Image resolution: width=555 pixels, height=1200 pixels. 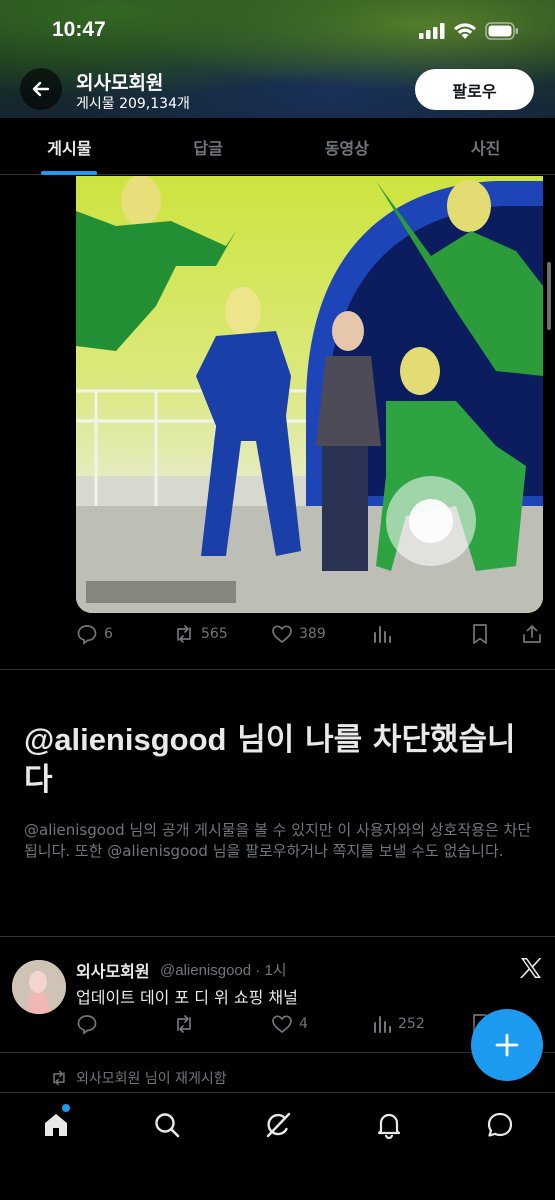 What do you see at coordinates (187, 997) in the screenshot?
I see `post-text: 업데이트 데이 포 디 위 쇼핑 채널` at bounding box center [187, 997].